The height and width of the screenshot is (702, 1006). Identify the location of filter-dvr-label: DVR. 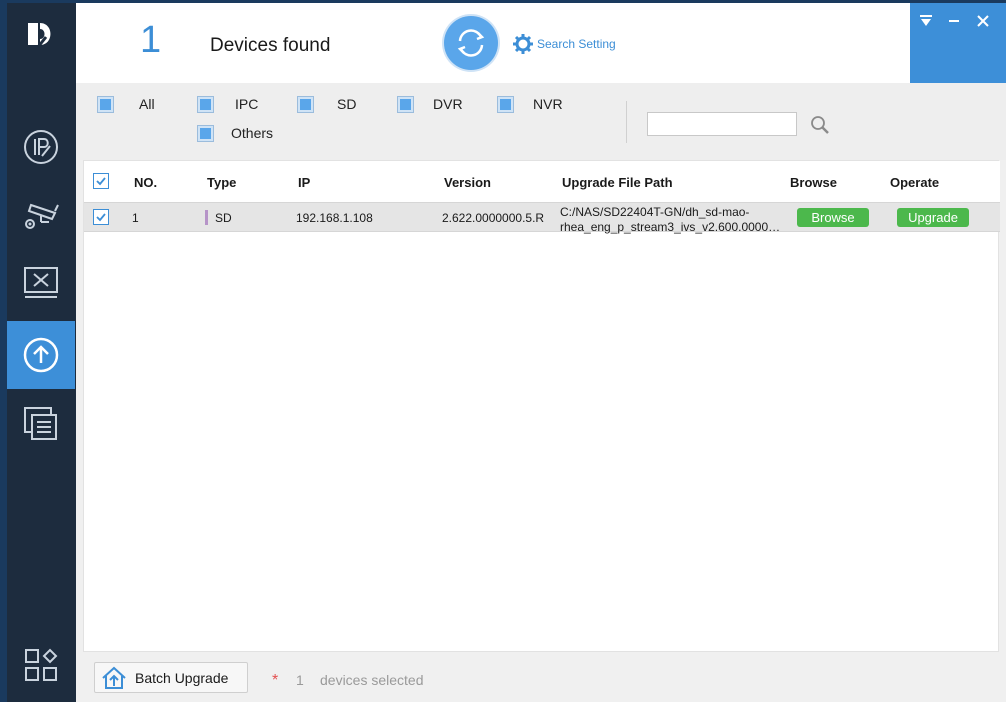
(448, 104).